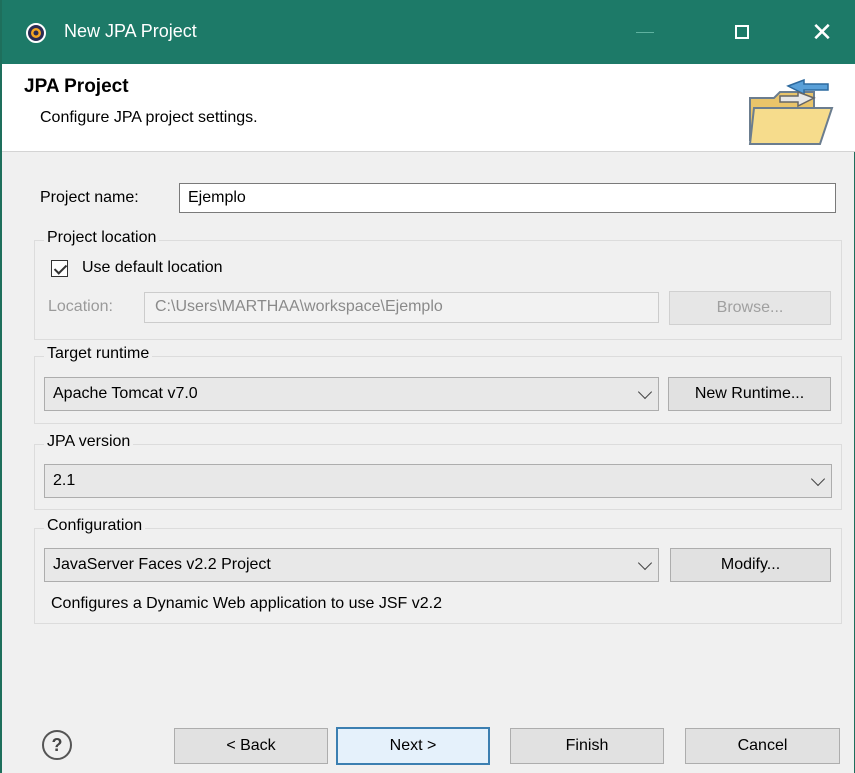 This screenshot has width=855, height=773. I want to click on finish-button: Finish, so click(587, 746).